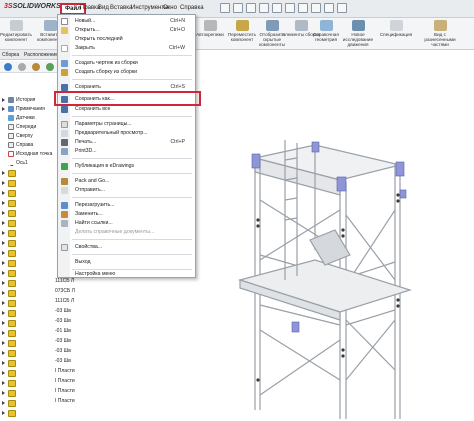 The width and height of the screenshot is (474, 421). What do you see at coordinates (126, 48) in the screenshot?
I see `menu-item-close: Закрыть Ctrl+W` at bounding box center [126, 48].